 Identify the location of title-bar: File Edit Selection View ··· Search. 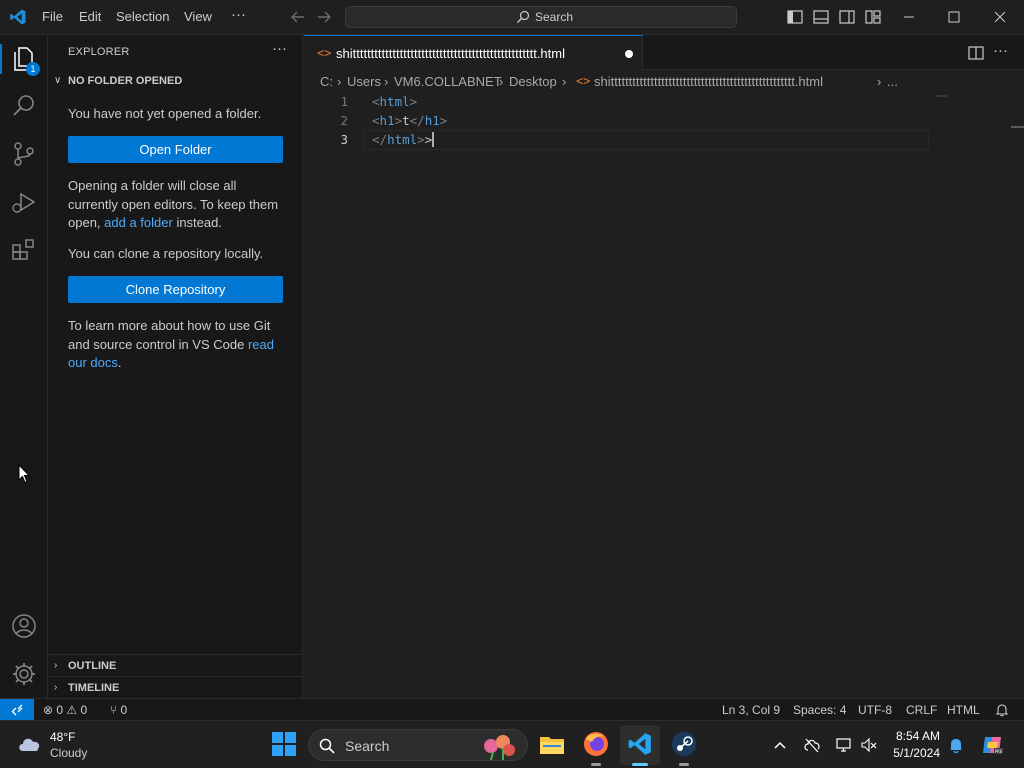
(512, 17).